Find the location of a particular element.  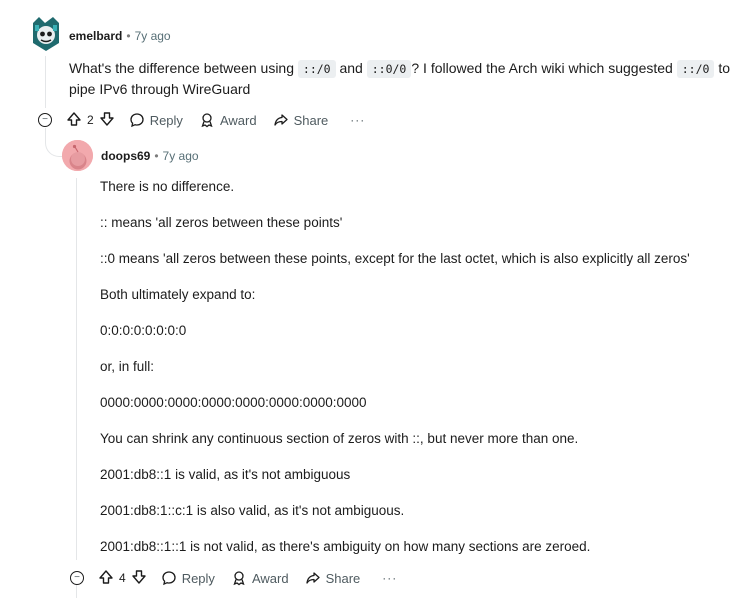

inline-code: ::0/0 is located at coordinates (389, 69).